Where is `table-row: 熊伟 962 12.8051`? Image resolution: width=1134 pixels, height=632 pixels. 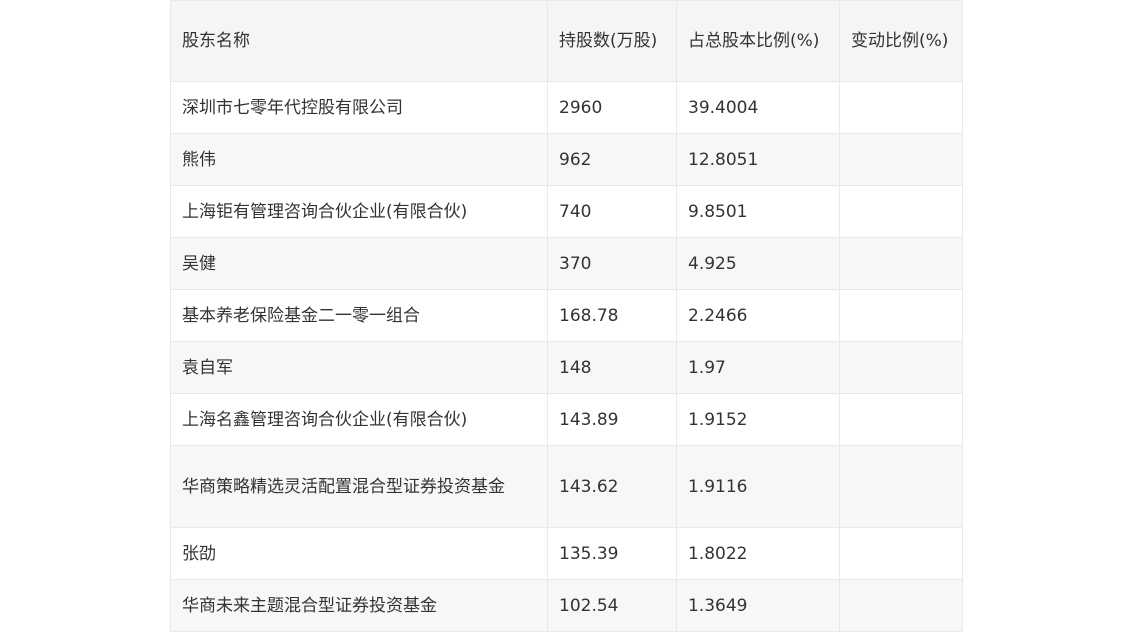
table-row: 熊伟 962 12.8051 is located at coordinates (566, 159).